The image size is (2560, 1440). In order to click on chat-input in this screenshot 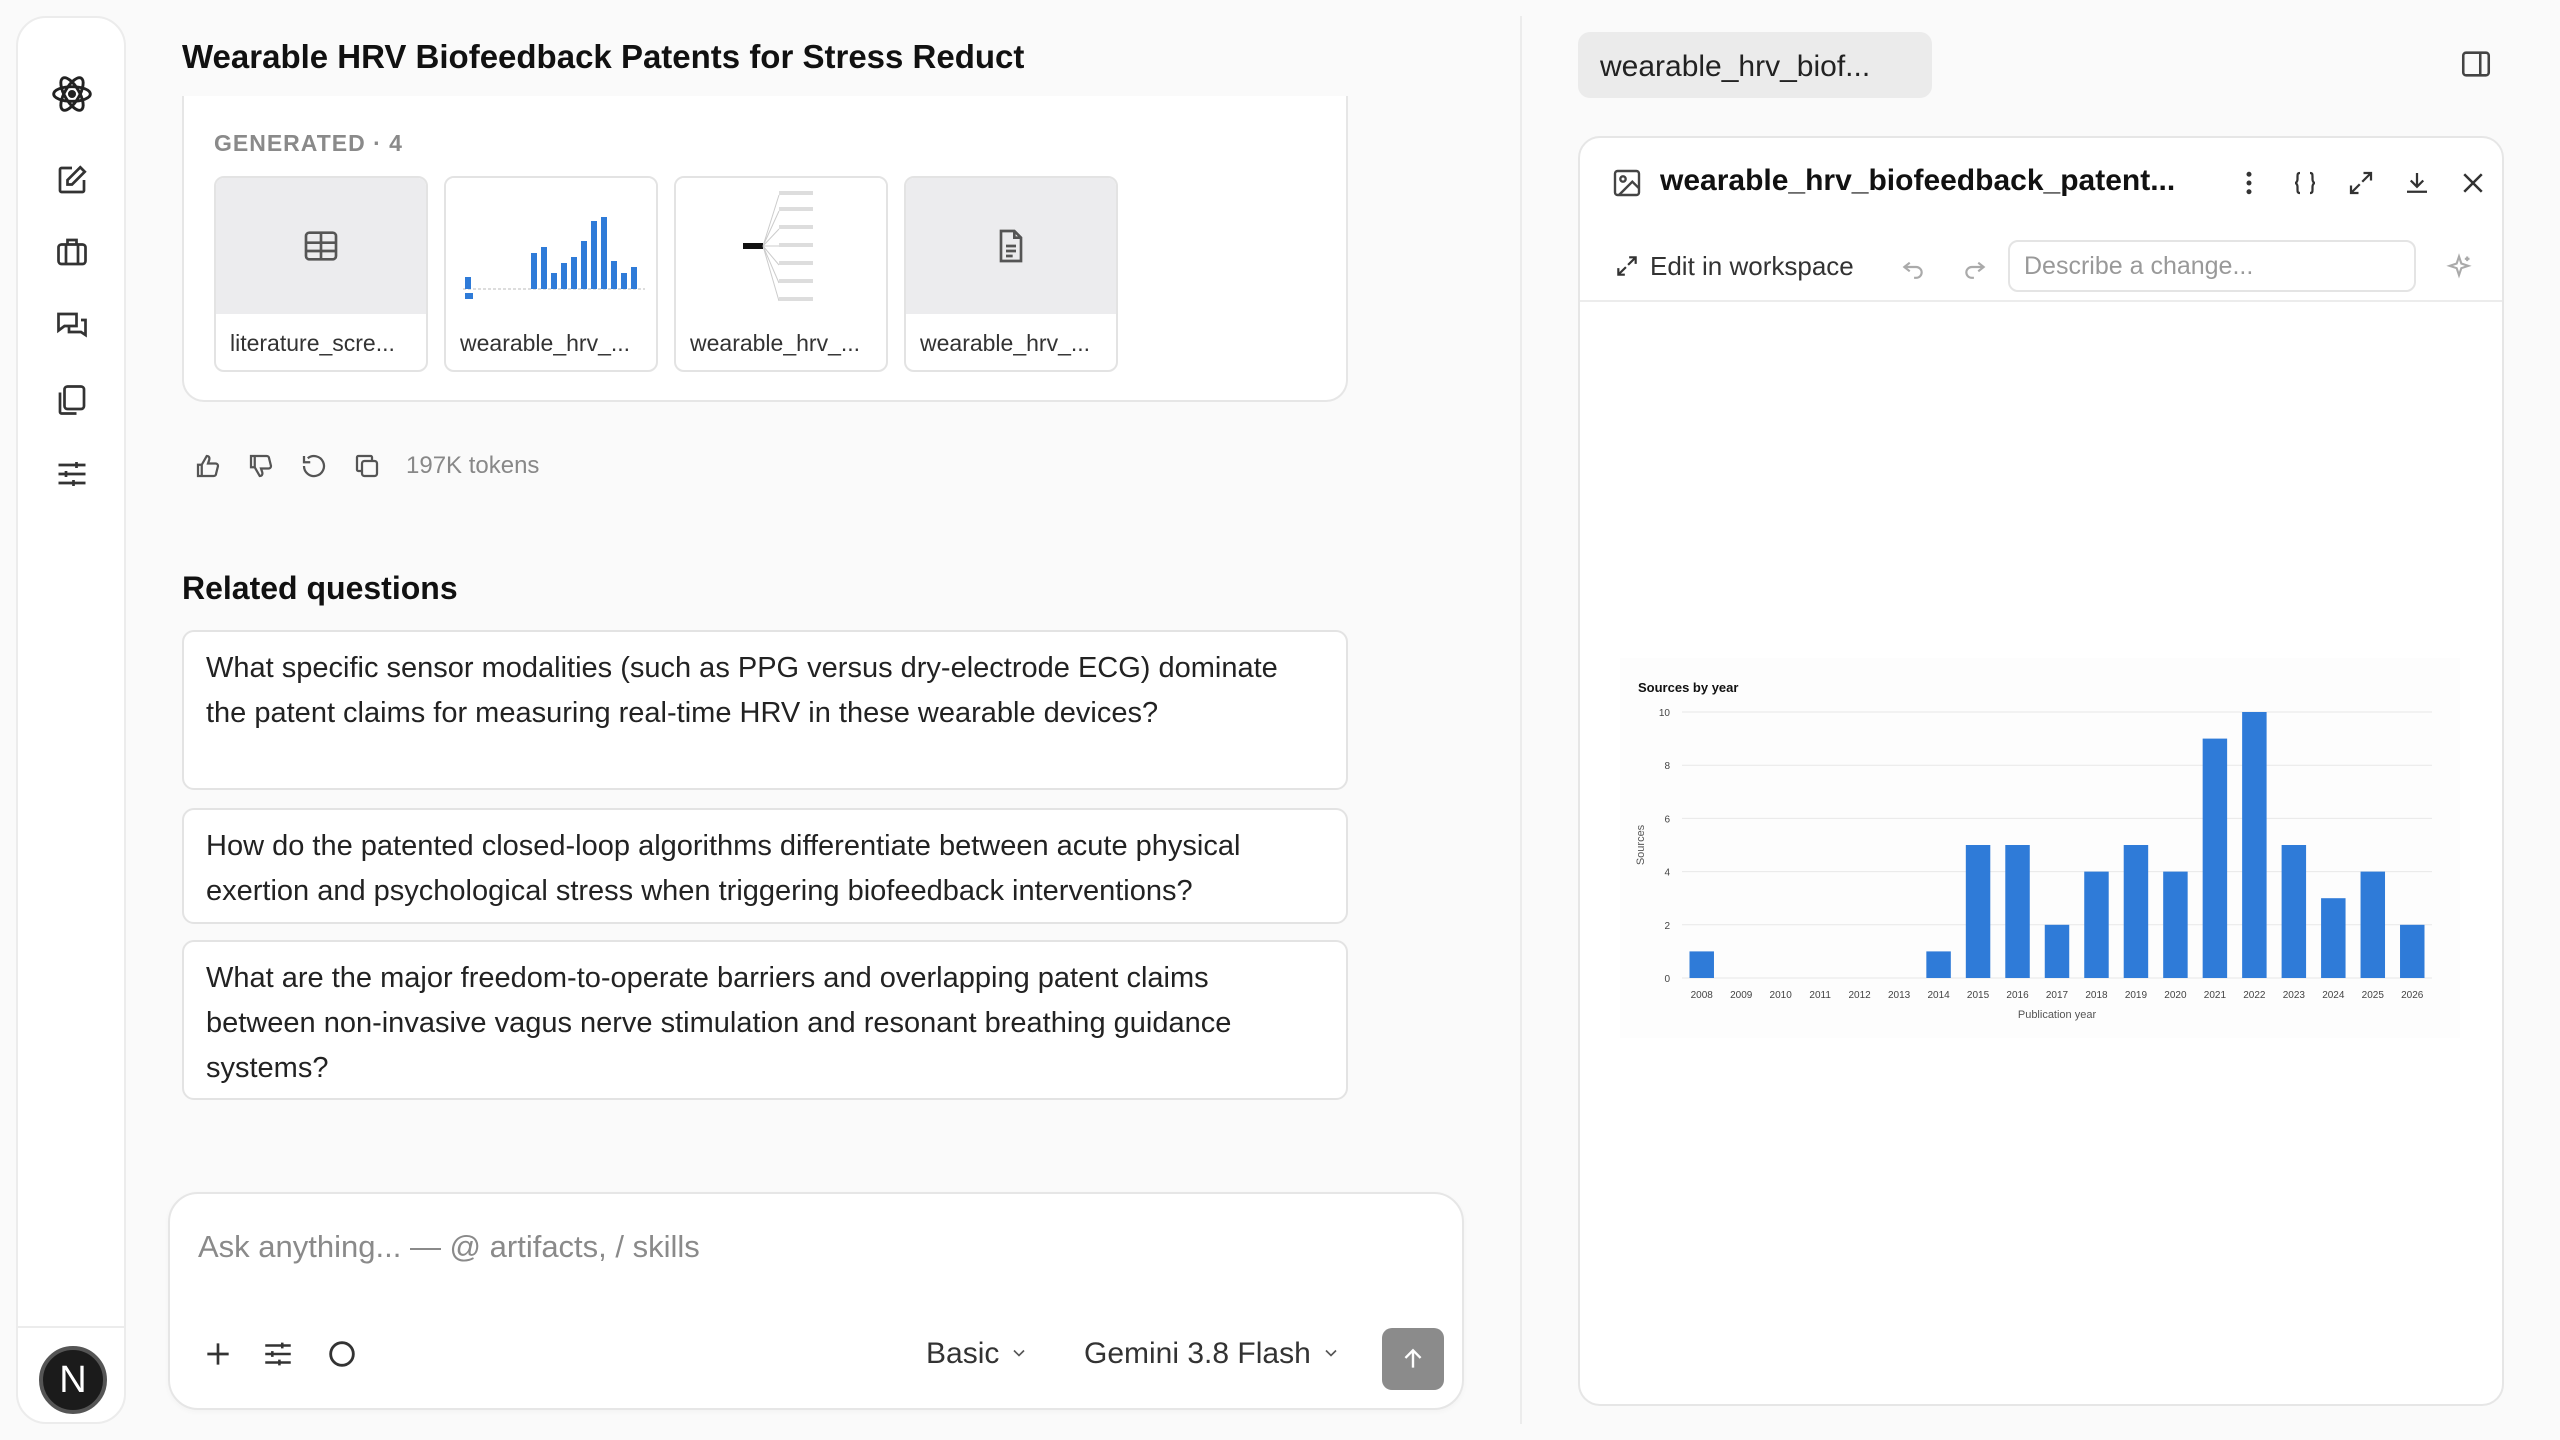, I will do `click(748, 1247)`.